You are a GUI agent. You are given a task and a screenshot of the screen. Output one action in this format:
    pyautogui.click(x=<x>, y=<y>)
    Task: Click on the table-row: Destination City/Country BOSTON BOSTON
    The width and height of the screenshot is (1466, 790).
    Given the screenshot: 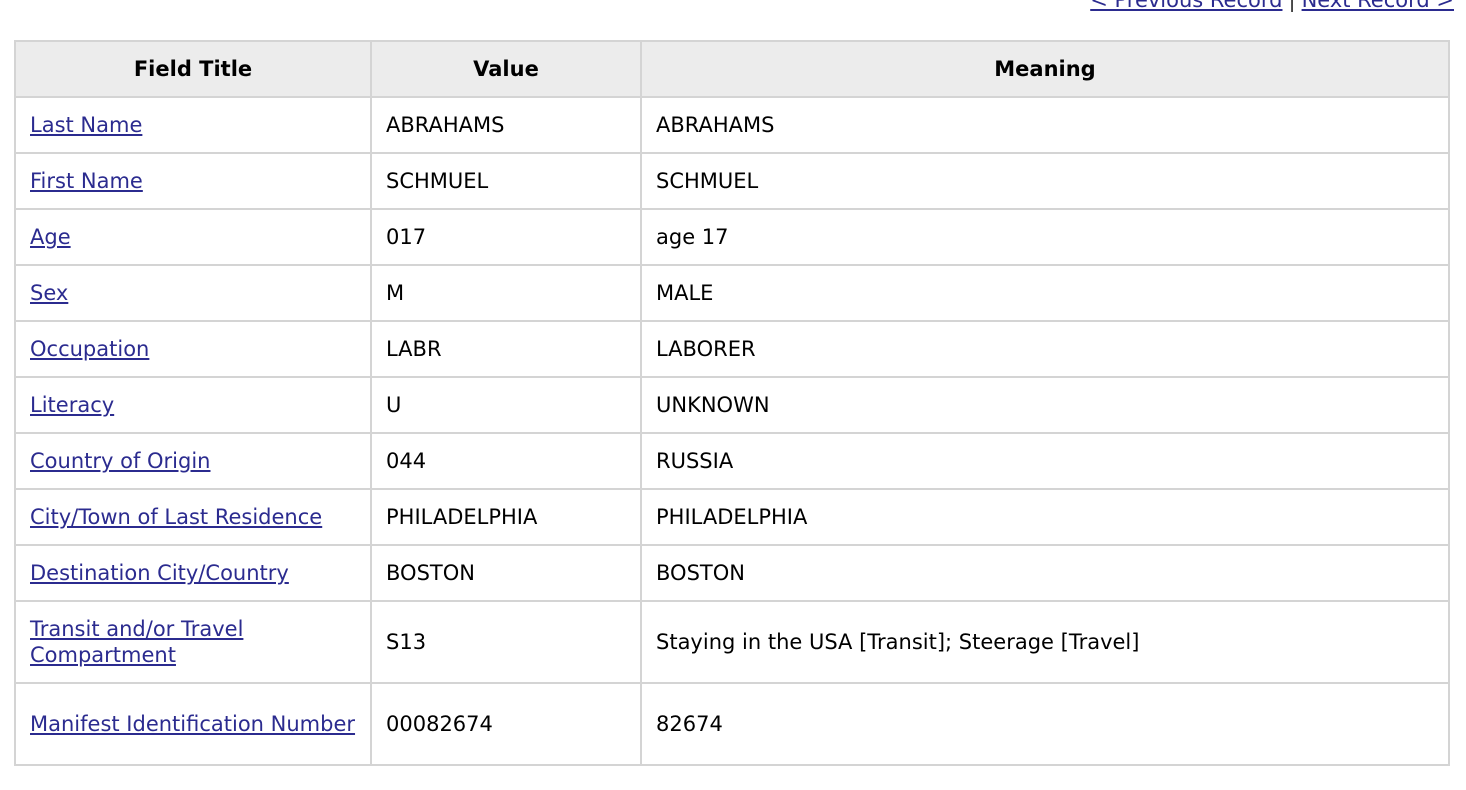 What is the action you would take?
    pyautogui.click(x=732, y=573)
    